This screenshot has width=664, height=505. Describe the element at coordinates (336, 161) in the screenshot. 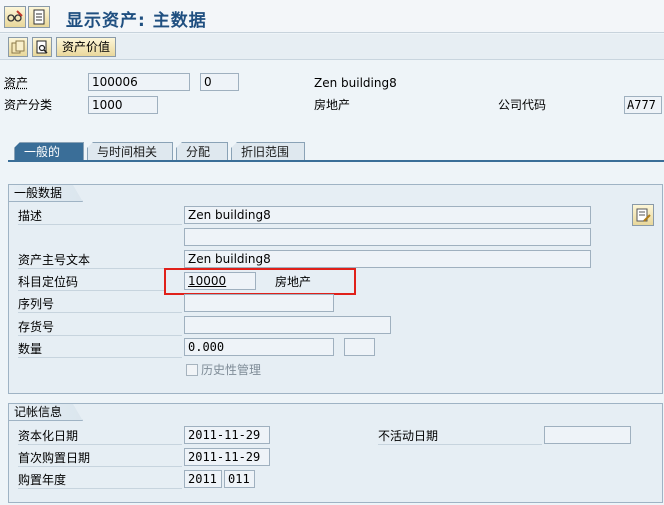

I see `tab-strip-line` at that location.